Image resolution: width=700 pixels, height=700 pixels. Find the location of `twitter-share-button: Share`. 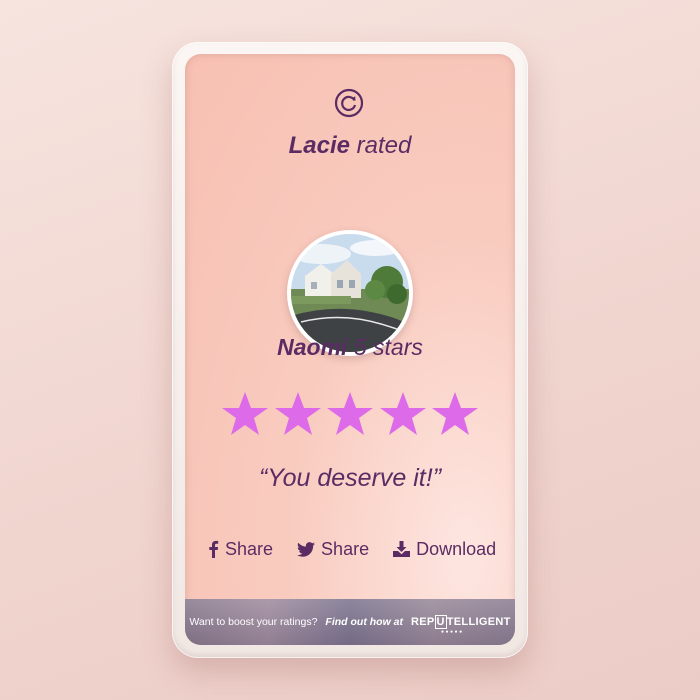

twitter-share-button: Share is located at coordinates (333, 549).